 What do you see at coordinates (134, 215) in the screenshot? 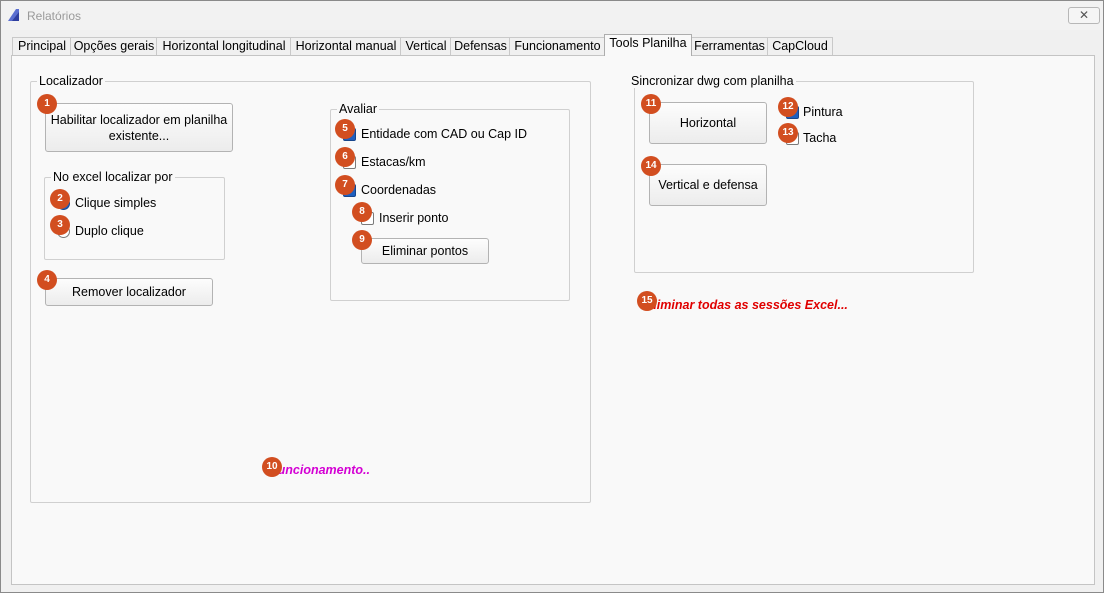
I see `no-excel-group: No excel localizar por` at bounding box center [134, 215].